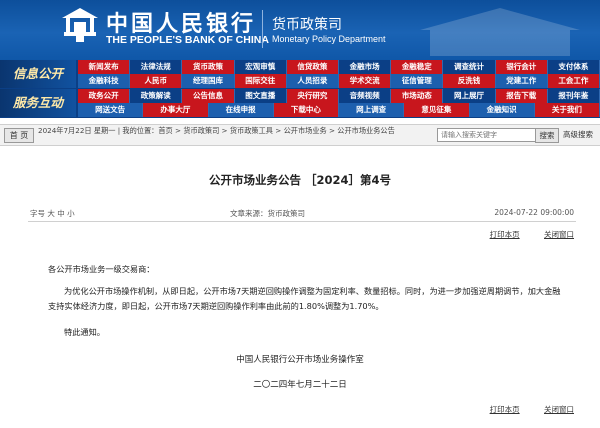  What do you see at coordinates (19, 135) in the screenshot?
I see `home-button: 首 页` at bounding box center [19, 135].